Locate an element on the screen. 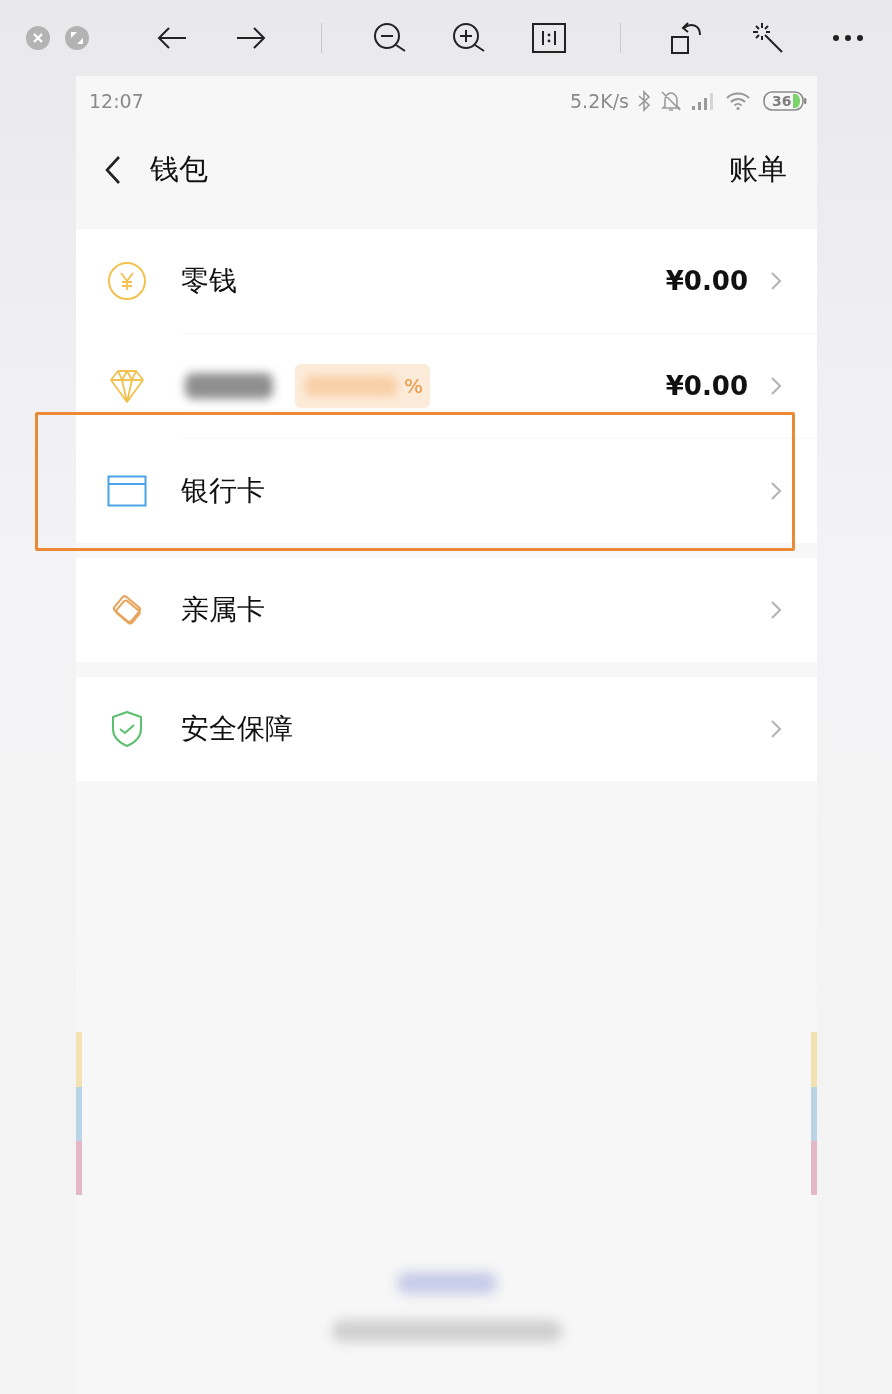 This screenshot has height=1394, width=892. item-label: 银行卡 is located at coordinates (223, 491).